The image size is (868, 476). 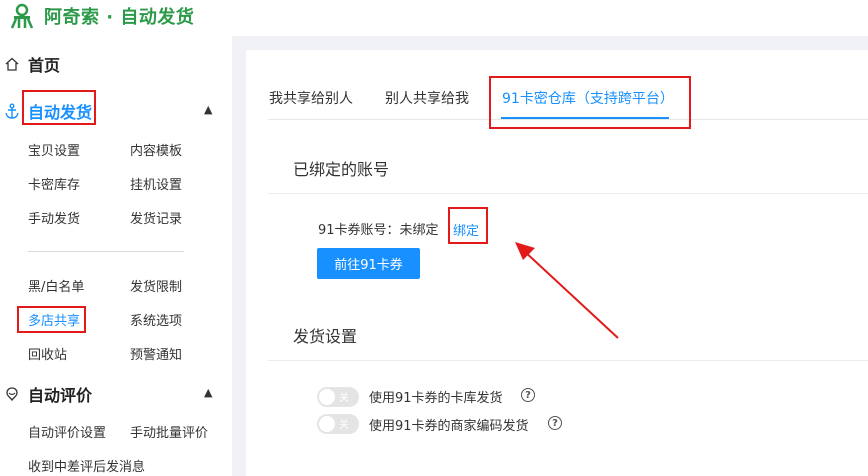 What do you see at coordinates (338, 424) in the screenshot?
I see `toggle-merchant-code-ship: 关` at bounding box center [338, 424].